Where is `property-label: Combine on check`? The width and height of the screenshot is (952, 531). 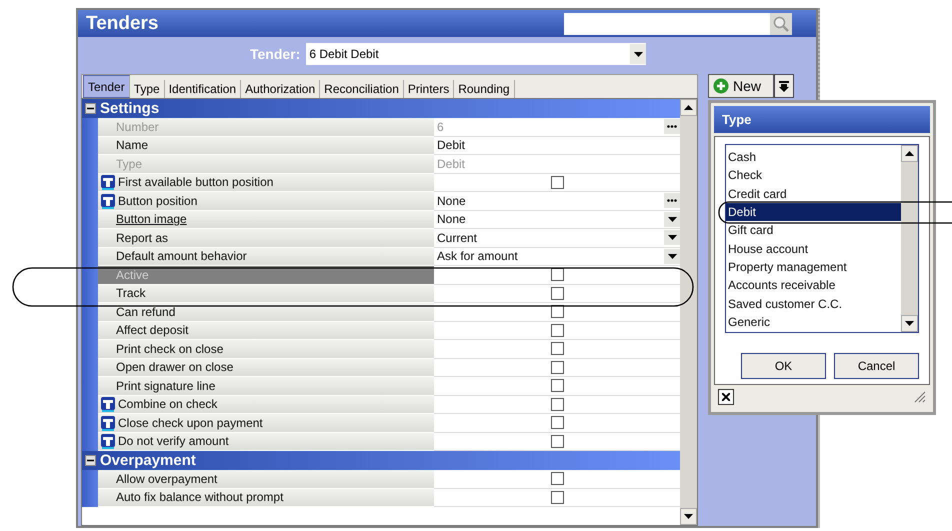 property-label: Combine on check is located at coordinates (266, 405).